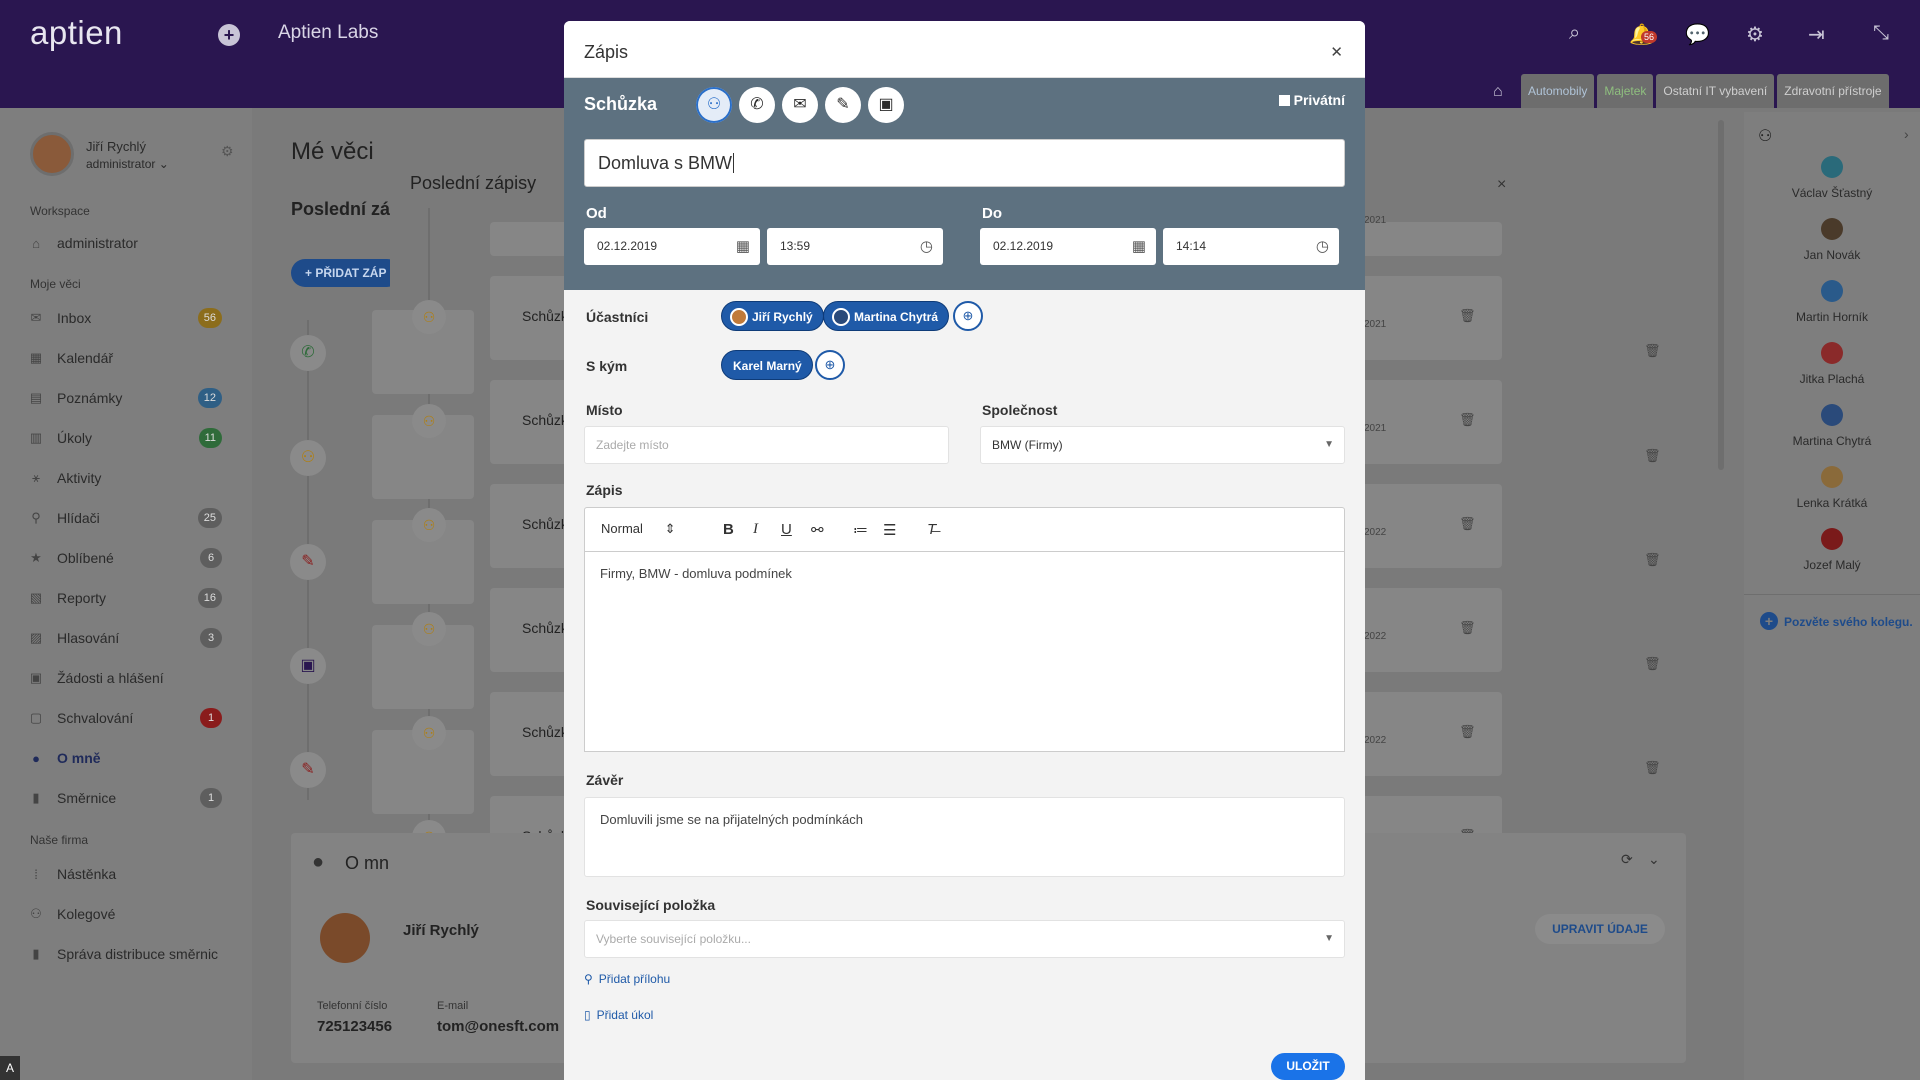  I want to click on sidebar-item-reports: ▧ Reporty 16, so click(128, 598).